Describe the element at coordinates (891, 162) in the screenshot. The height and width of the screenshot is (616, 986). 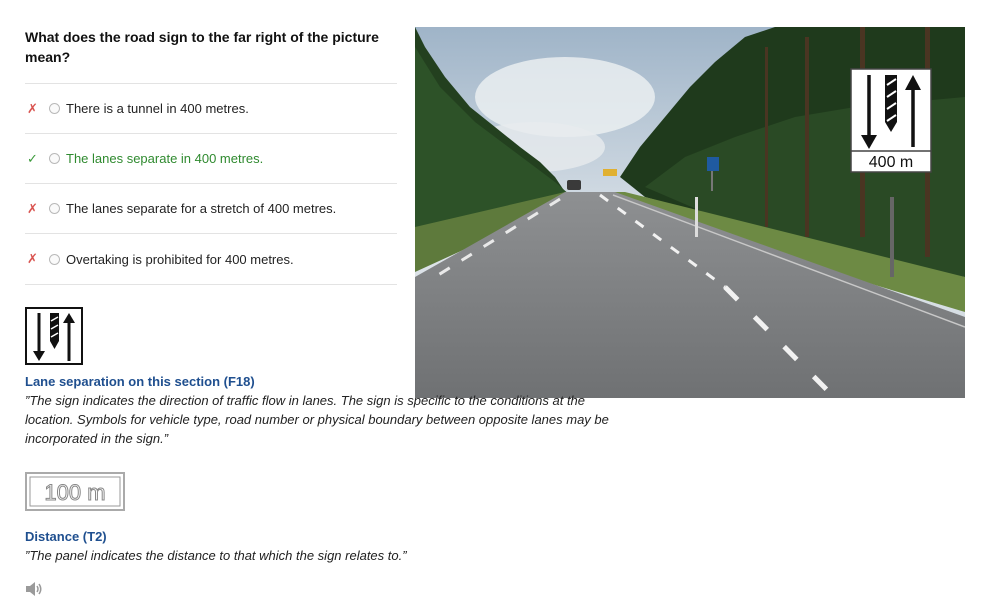
I see `photo-sign-text: 400 m` at that location.